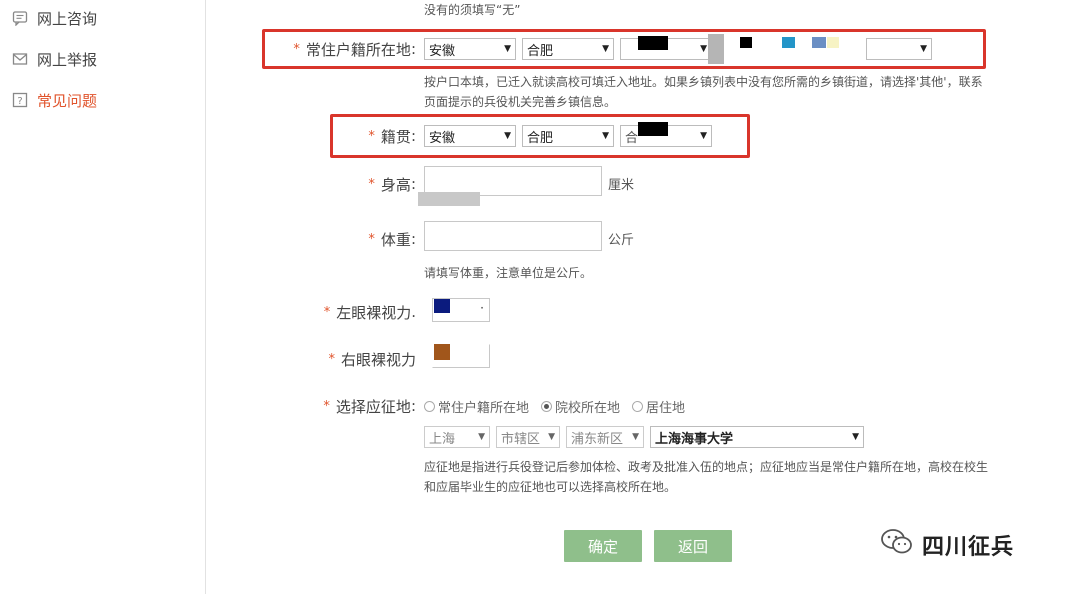 The image size is (1080, 594). I want to click on native-province-select: 安徽 ▼, so click(470, 136).